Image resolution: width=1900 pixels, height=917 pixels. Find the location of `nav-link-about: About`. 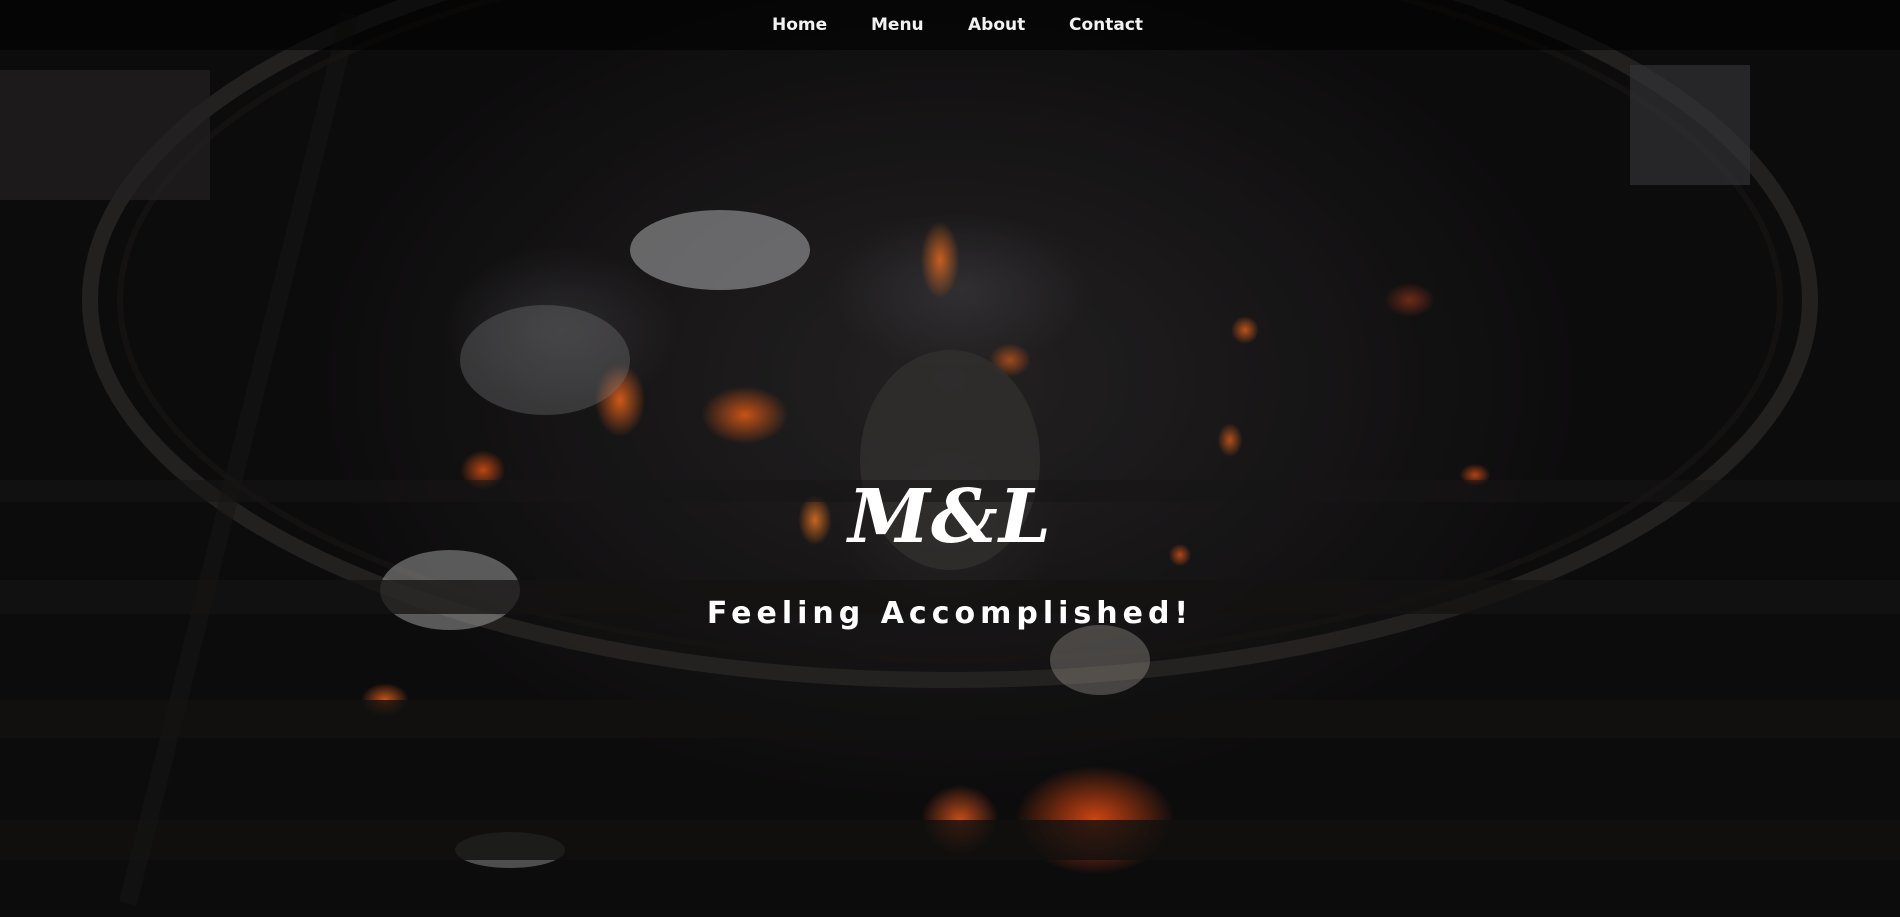

nav-link-about: About is located at coordinates (996, 25).